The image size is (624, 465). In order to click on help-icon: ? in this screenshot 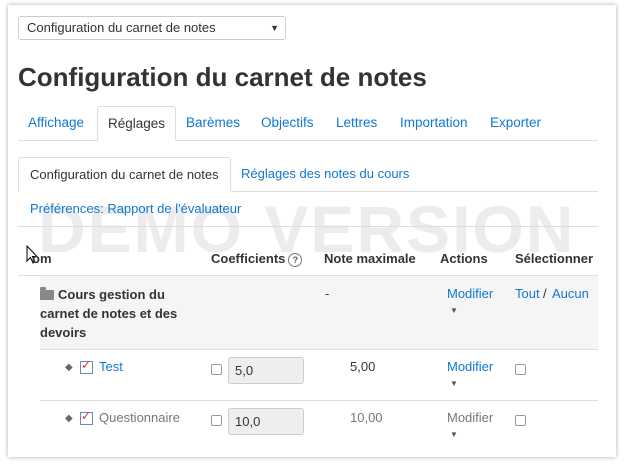, I will do `click(295, 259)`.